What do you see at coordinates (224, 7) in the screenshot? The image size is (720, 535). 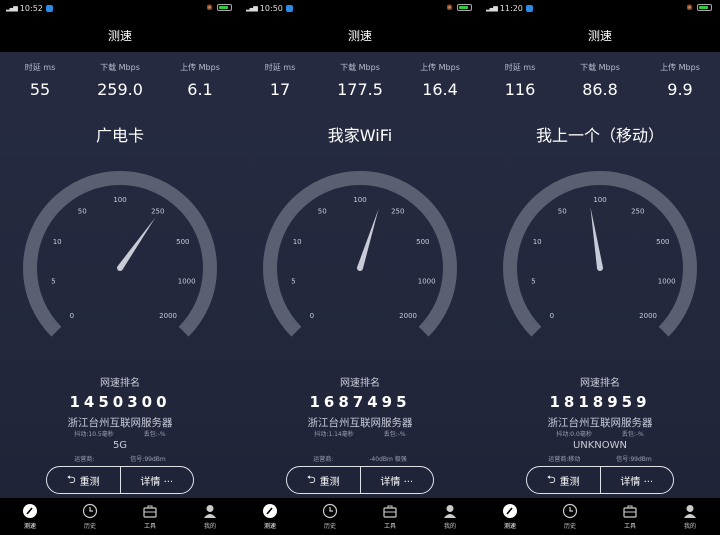 I see `battery-icon` at bounding box center [224, 7].